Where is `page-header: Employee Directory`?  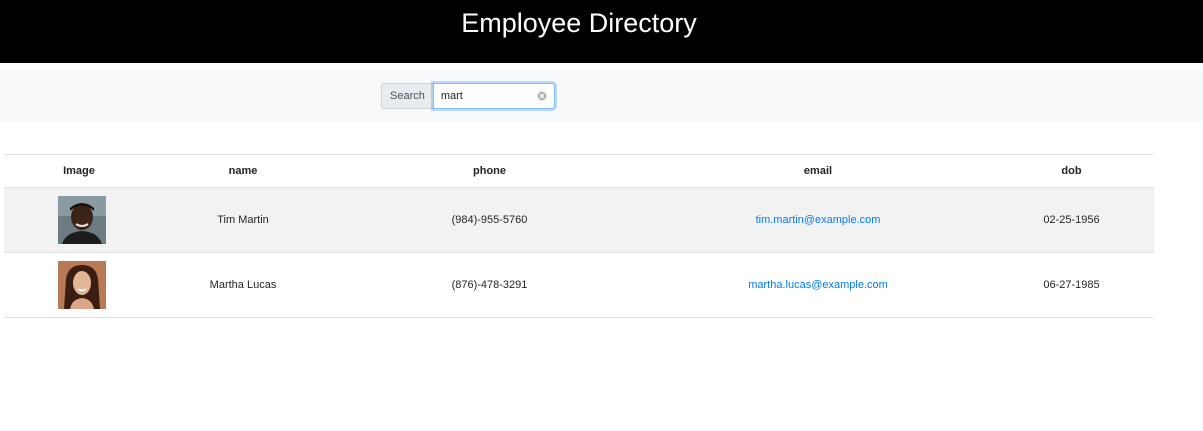 page-header: Employee Directory is located at coordinates (601, 31).